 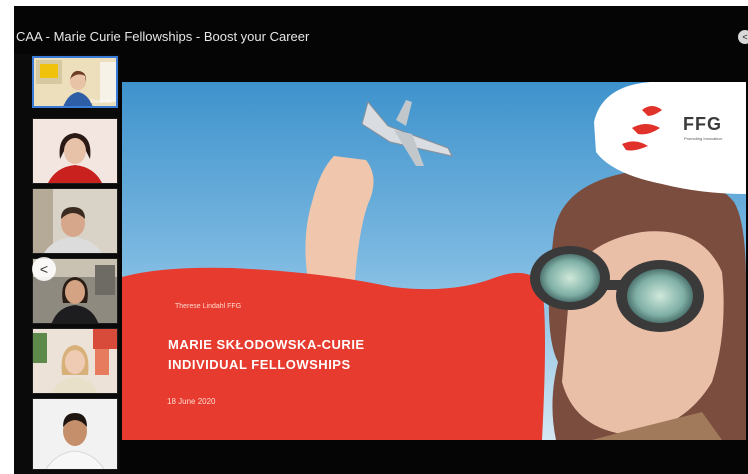 I want to click on participant-name-label: Presenter, so click(x=101, y=102).